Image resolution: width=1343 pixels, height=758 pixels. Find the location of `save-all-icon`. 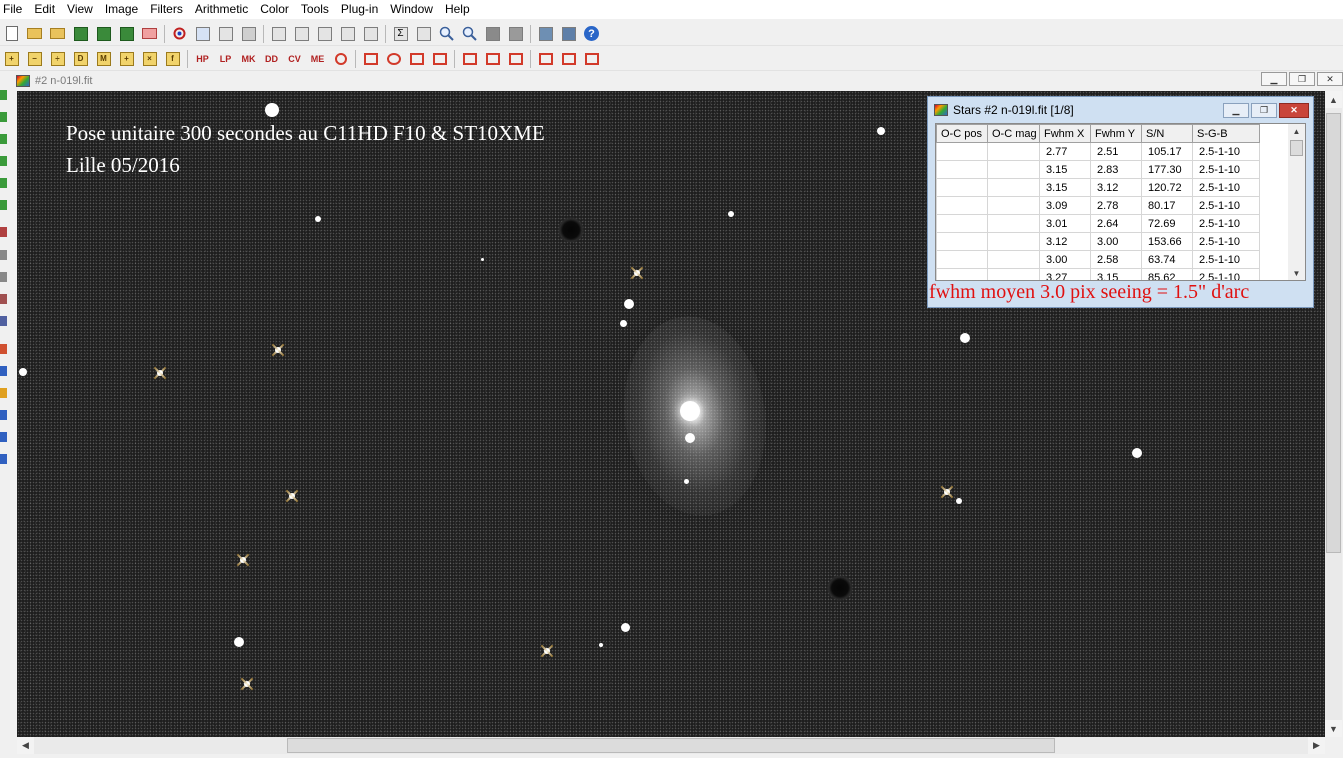

save-all-icon is located at coordinates (127, 34).